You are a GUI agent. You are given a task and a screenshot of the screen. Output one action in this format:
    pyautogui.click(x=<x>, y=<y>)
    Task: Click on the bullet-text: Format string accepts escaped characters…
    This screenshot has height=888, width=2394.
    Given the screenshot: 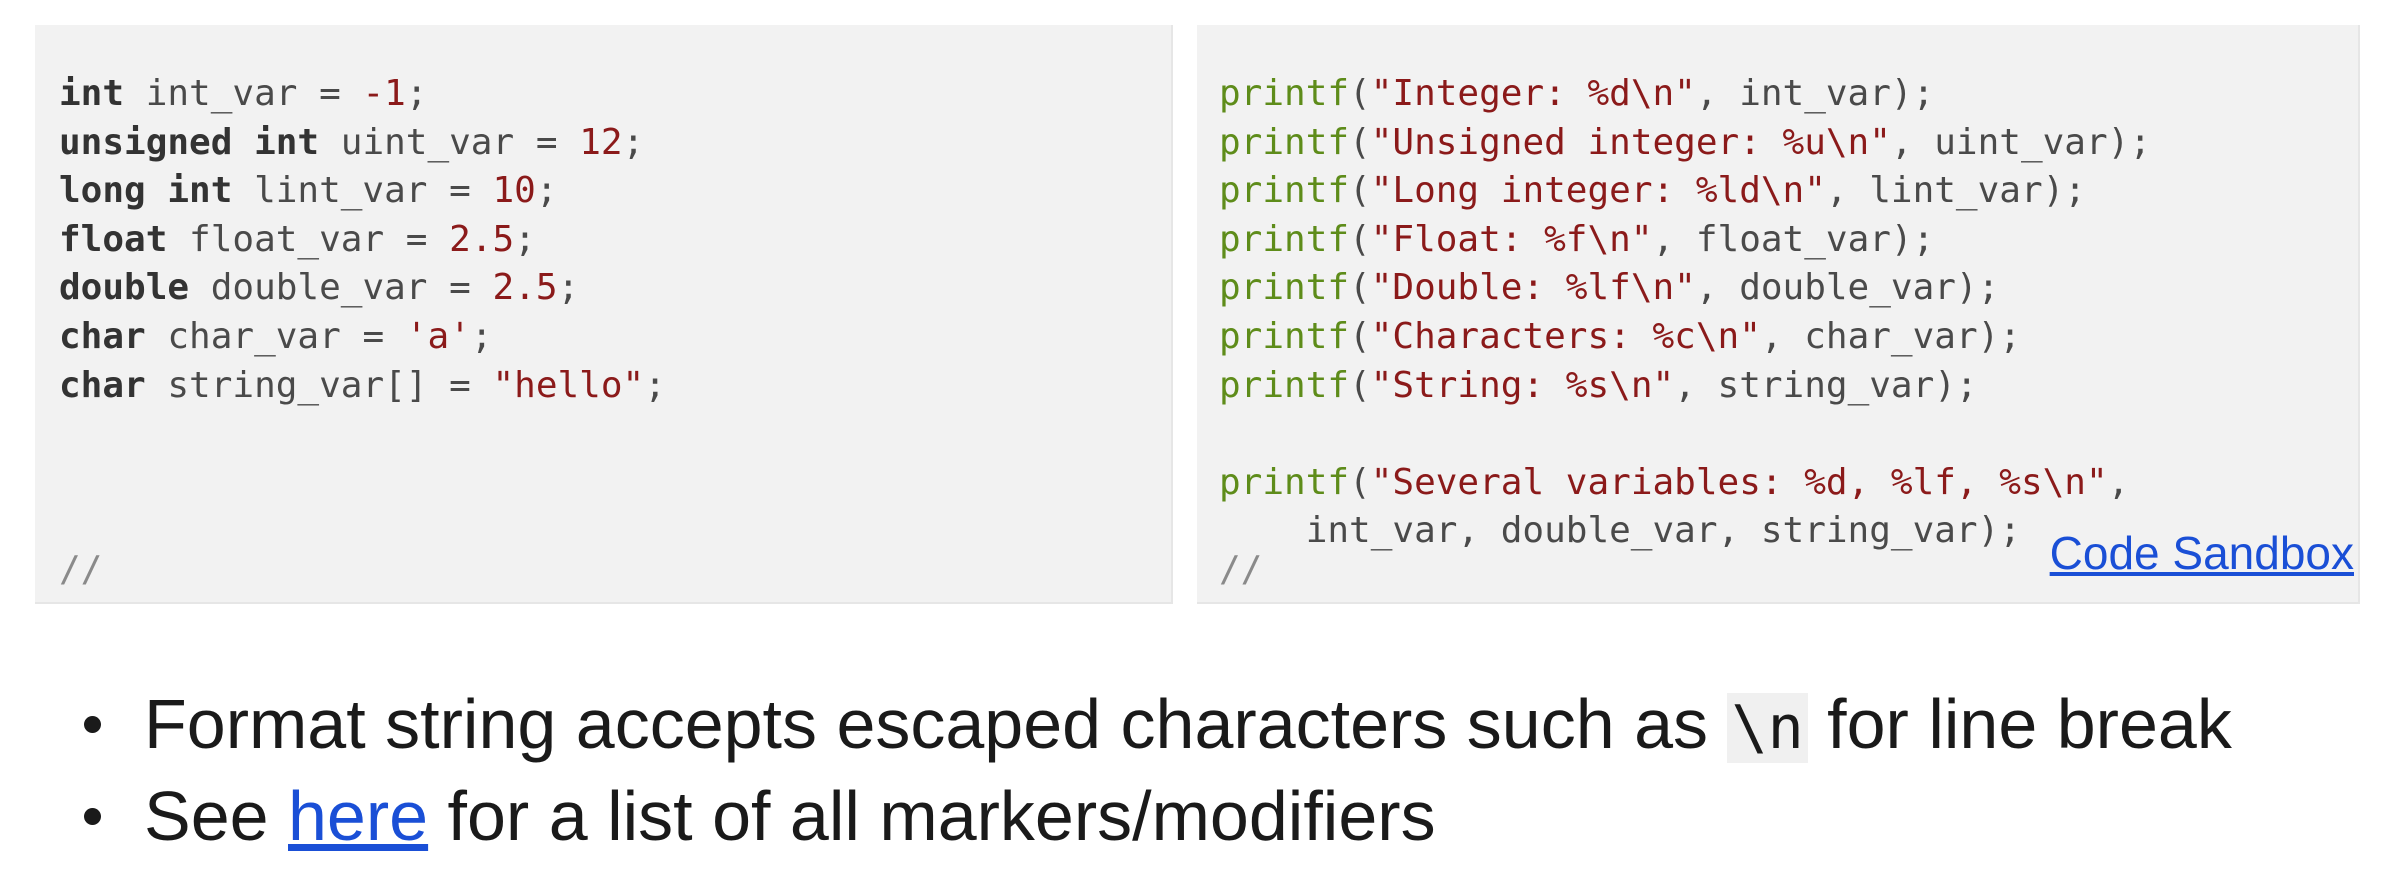 What is the action you would take?
    pyautogui.click(x=936, y=724)
    